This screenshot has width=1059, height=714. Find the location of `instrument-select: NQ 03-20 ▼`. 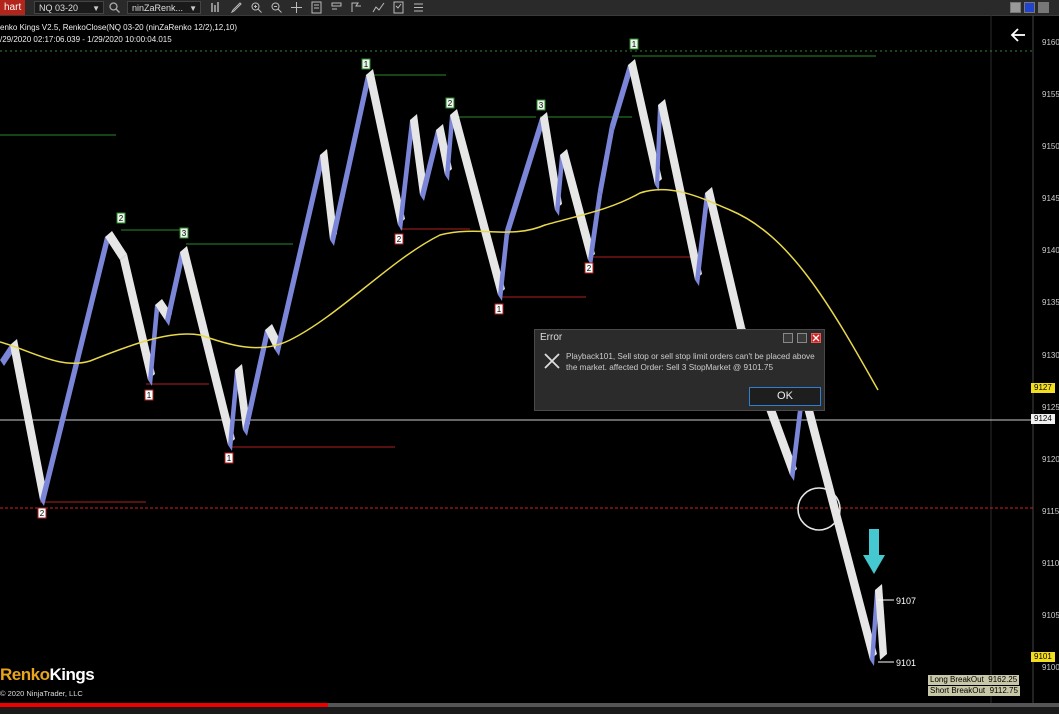

instrument-select: NQ 03-20 ▼ is located at coordinates (69, 7).